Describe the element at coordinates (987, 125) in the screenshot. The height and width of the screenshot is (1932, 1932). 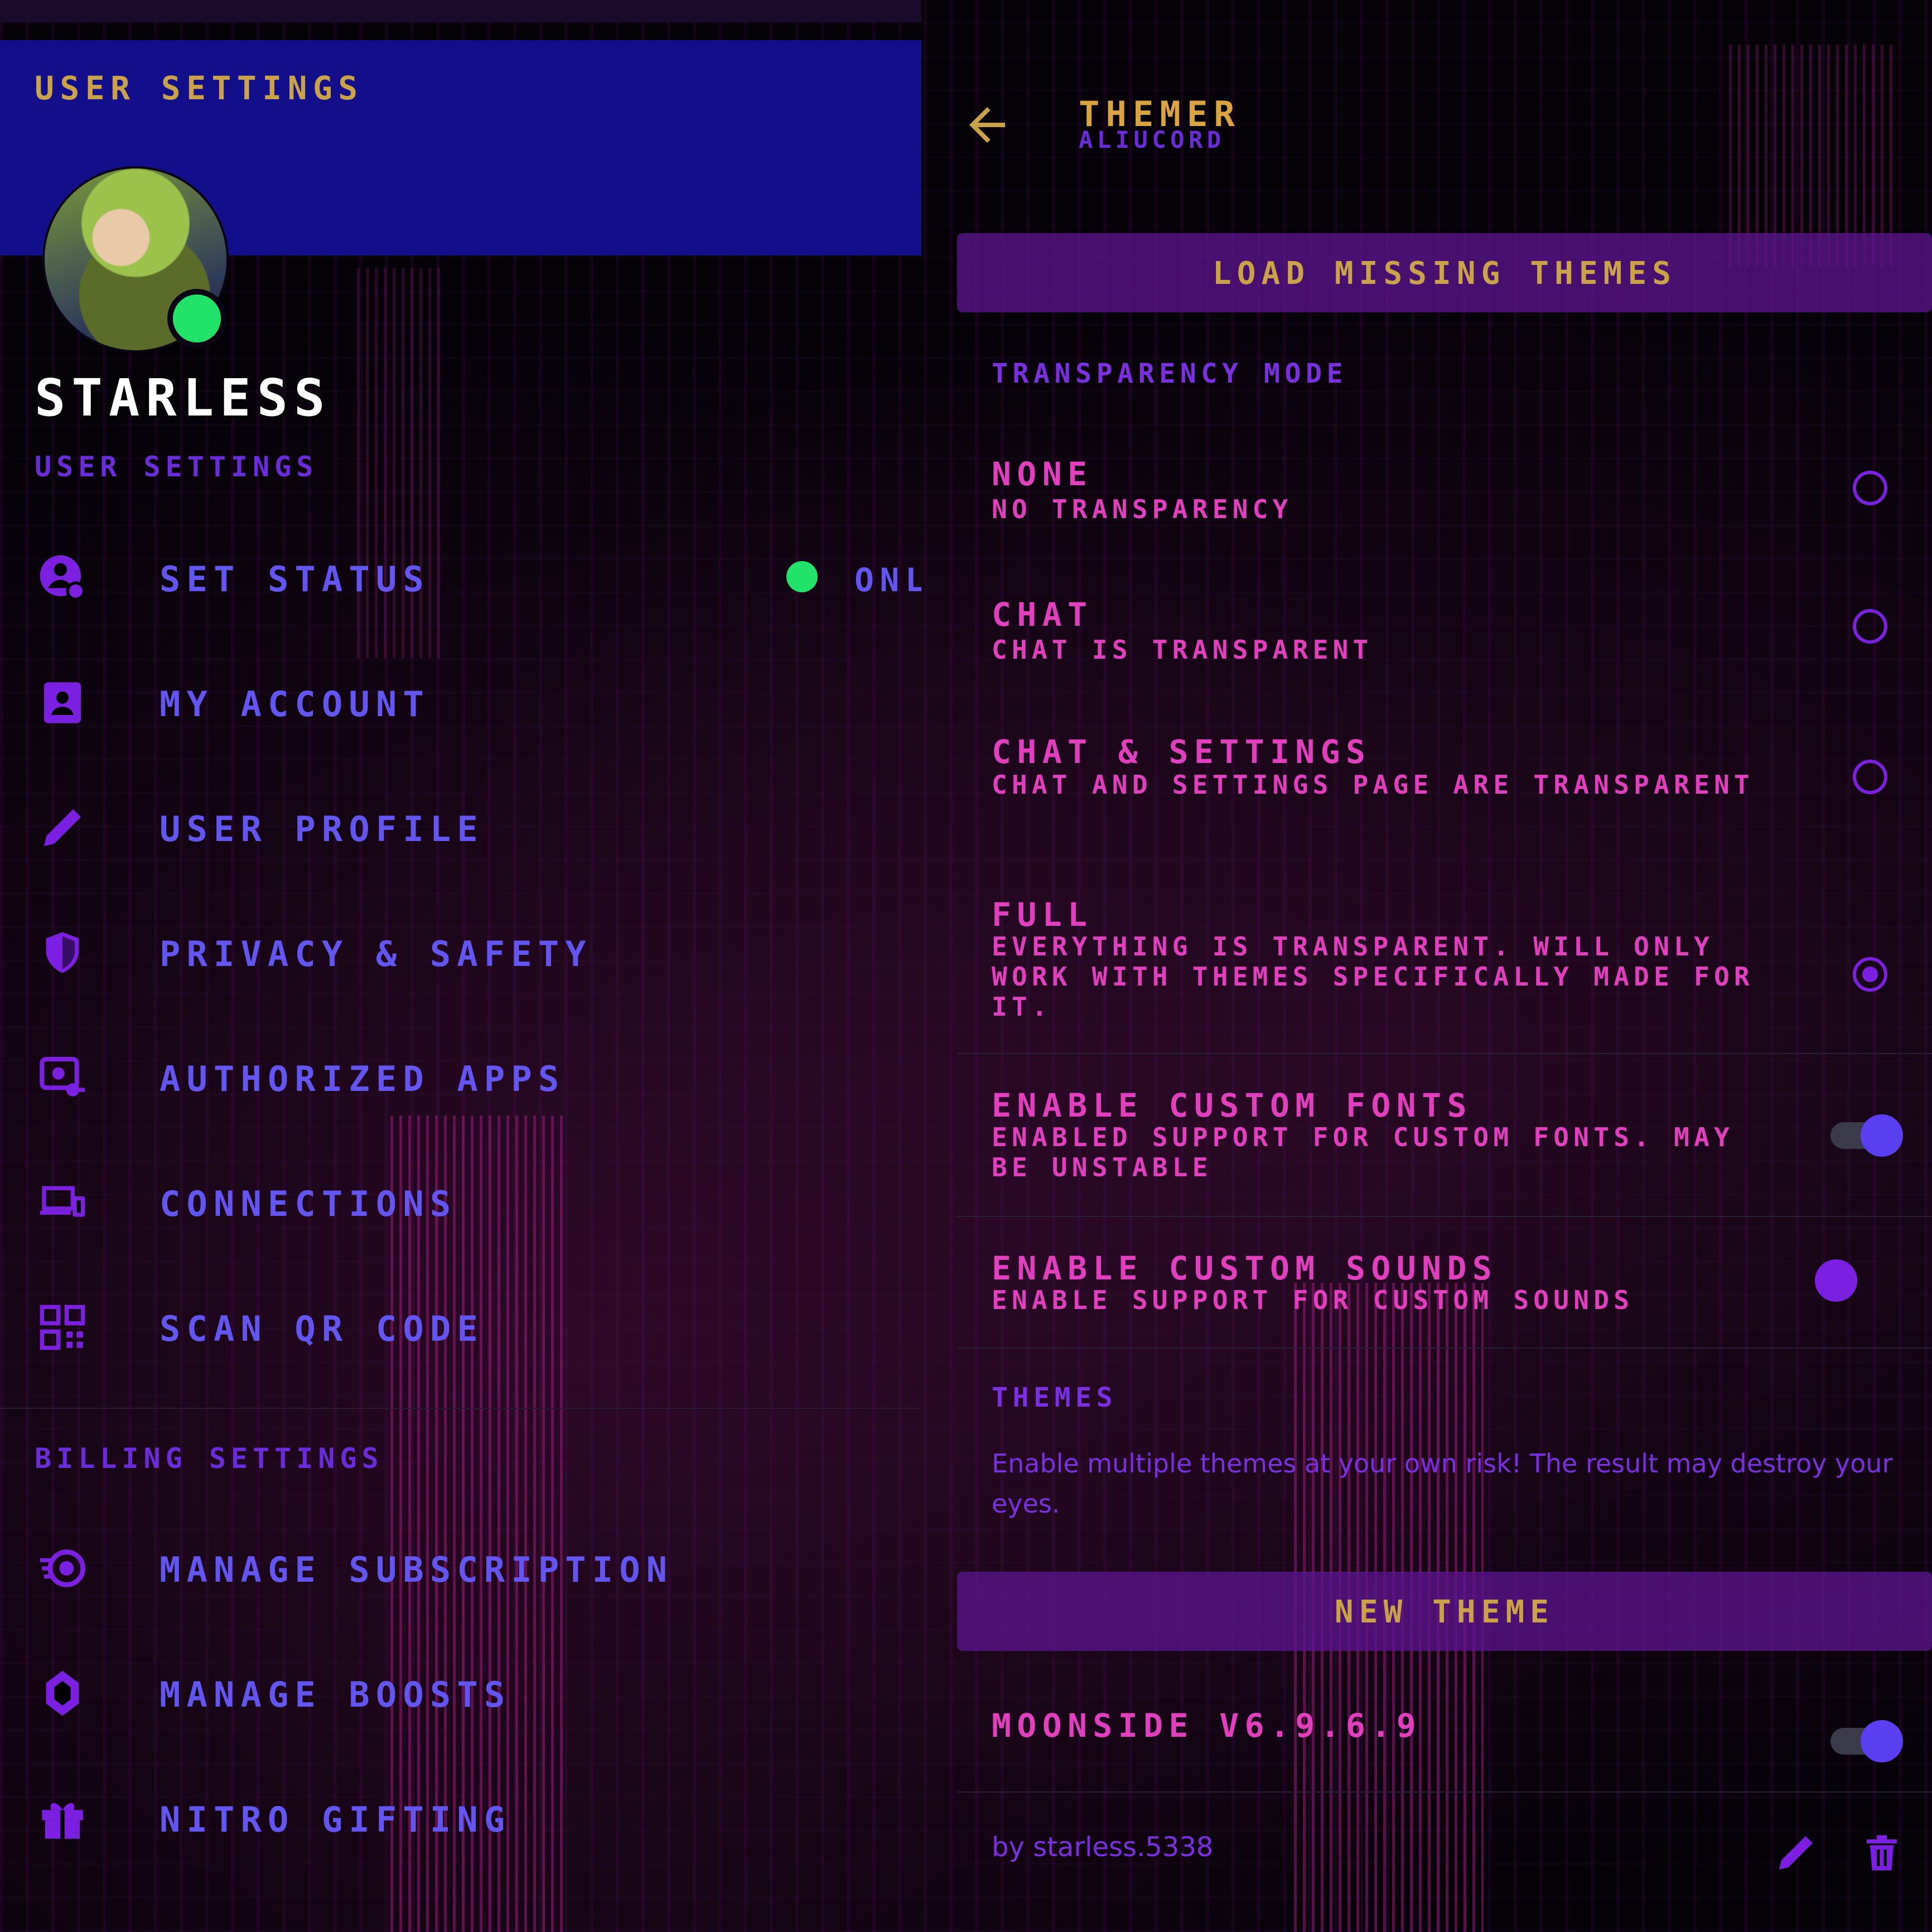
I see `back-arrow-icon` at that location.